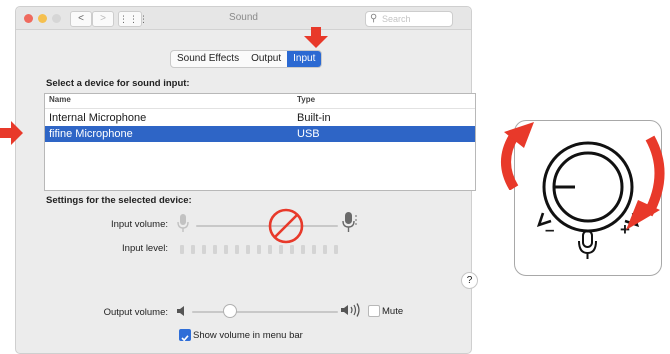 The width and height of the screenshot is (670, 354). Describe the element at coordinates (135, 312) in the screenshot. I see `output-volume-label: Output volume:` at that location.